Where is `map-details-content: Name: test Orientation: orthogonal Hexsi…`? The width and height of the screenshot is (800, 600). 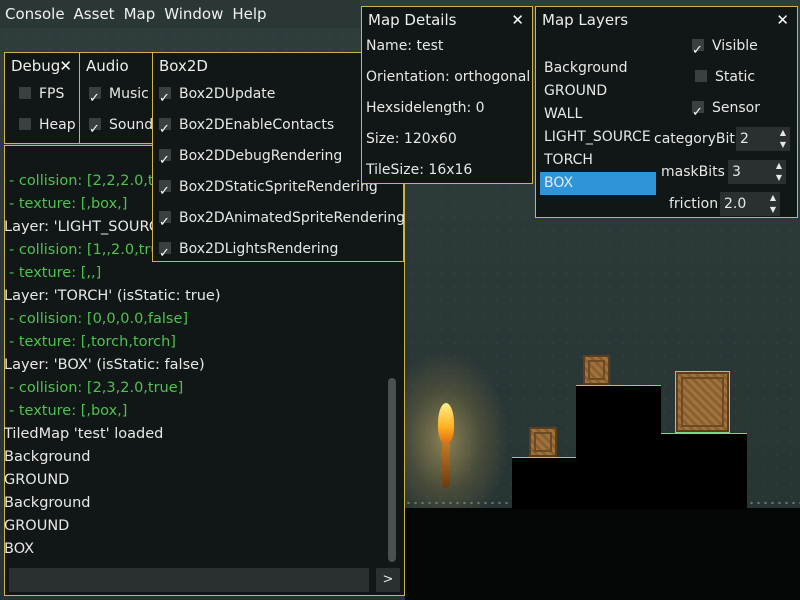
map-details-content: Name: test Orientation: orthogonal Hexsi… is located at coordinates (448, 108).